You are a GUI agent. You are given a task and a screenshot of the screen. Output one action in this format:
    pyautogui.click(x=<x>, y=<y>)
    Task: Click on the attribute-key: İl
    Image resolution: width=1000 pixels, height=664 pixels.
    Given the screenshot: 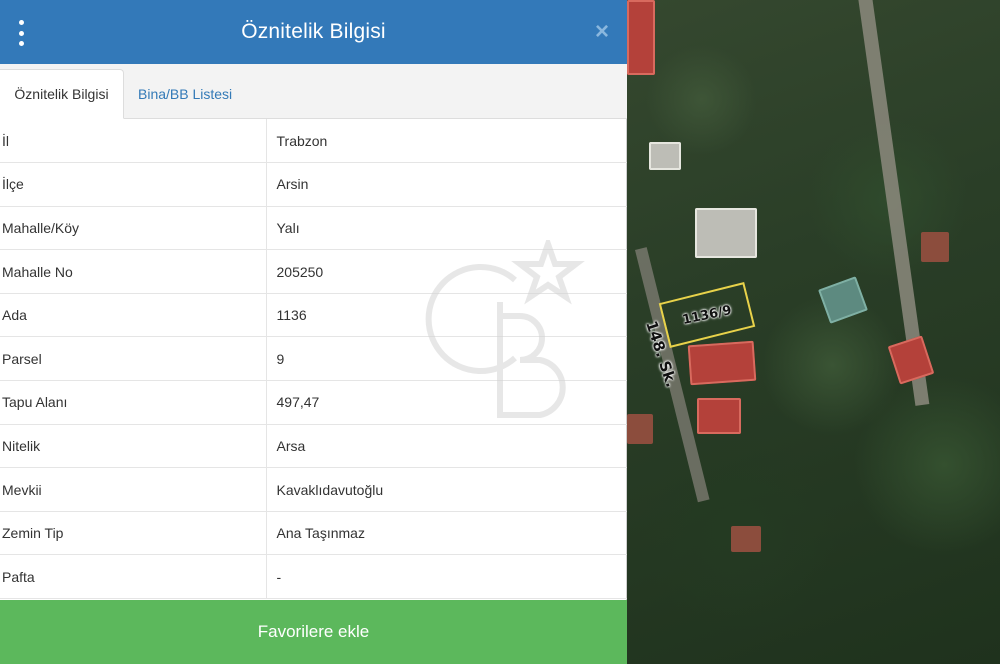 What is the action you would take?
    pyautogui.click(x=133, y=141)
    